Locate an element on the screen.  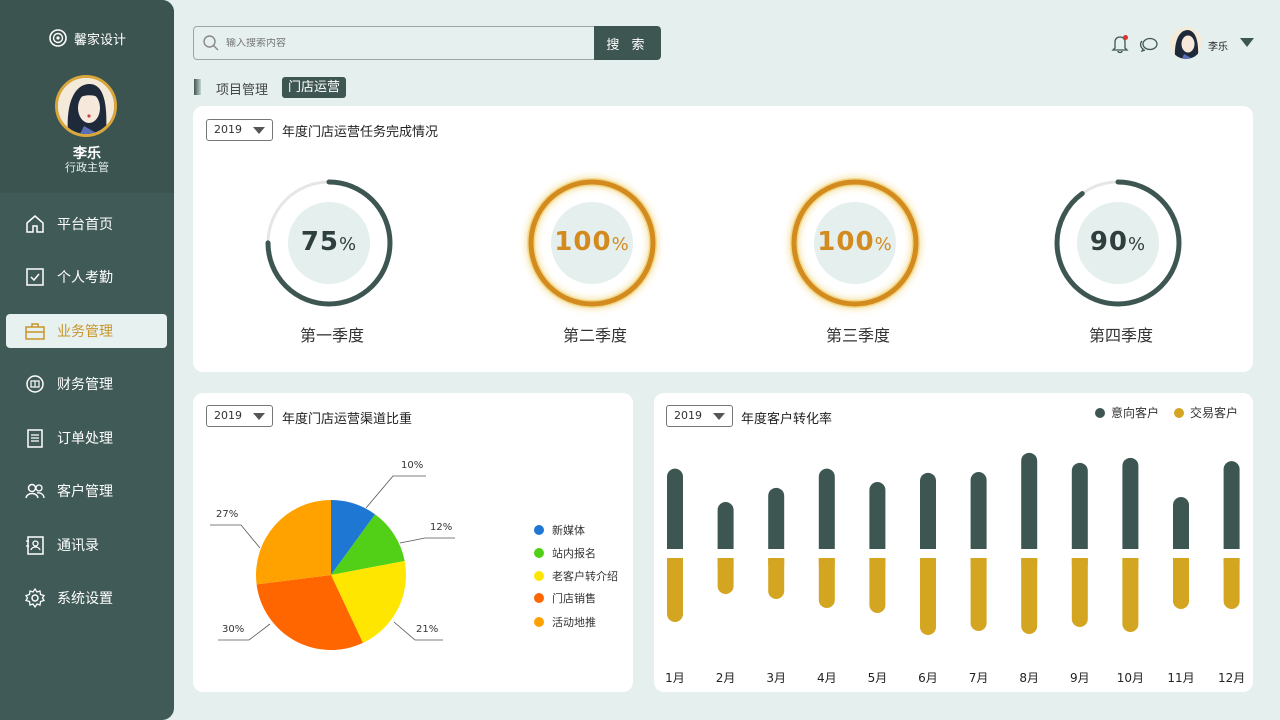
legend-label: 门店销售 is located at coordinates (574, 598).